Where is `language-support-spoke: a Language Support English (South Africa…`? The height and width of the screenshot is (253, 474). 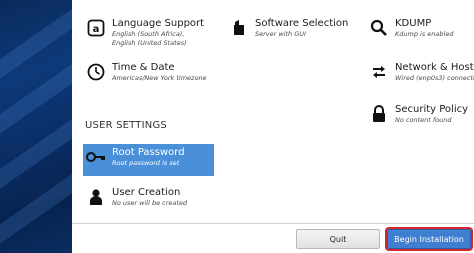
language-support-spoke: a Language Support English (South Africa… is located at coordinates (144, 32).